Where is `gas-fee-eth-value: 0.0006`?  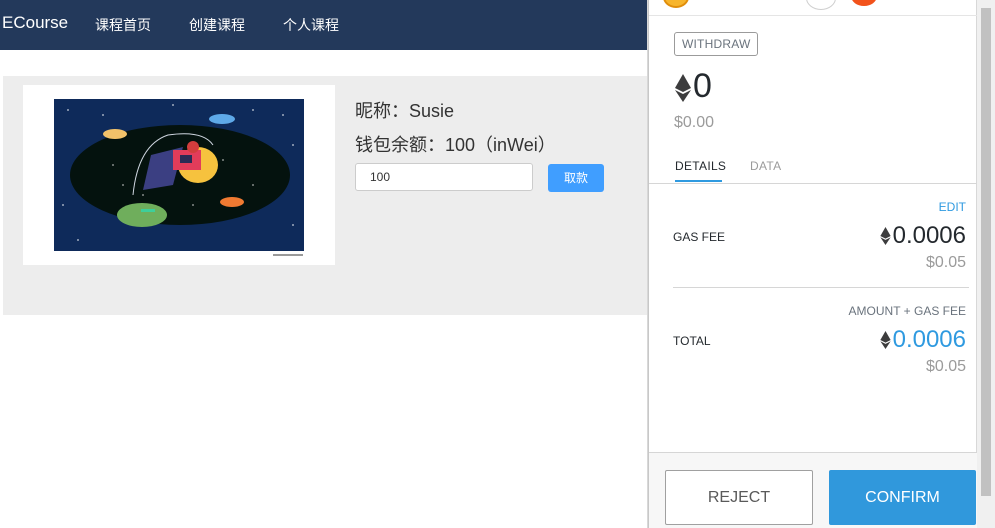 gas-fee-eth-value: 0.0006 is located at coordinates (929, 235).